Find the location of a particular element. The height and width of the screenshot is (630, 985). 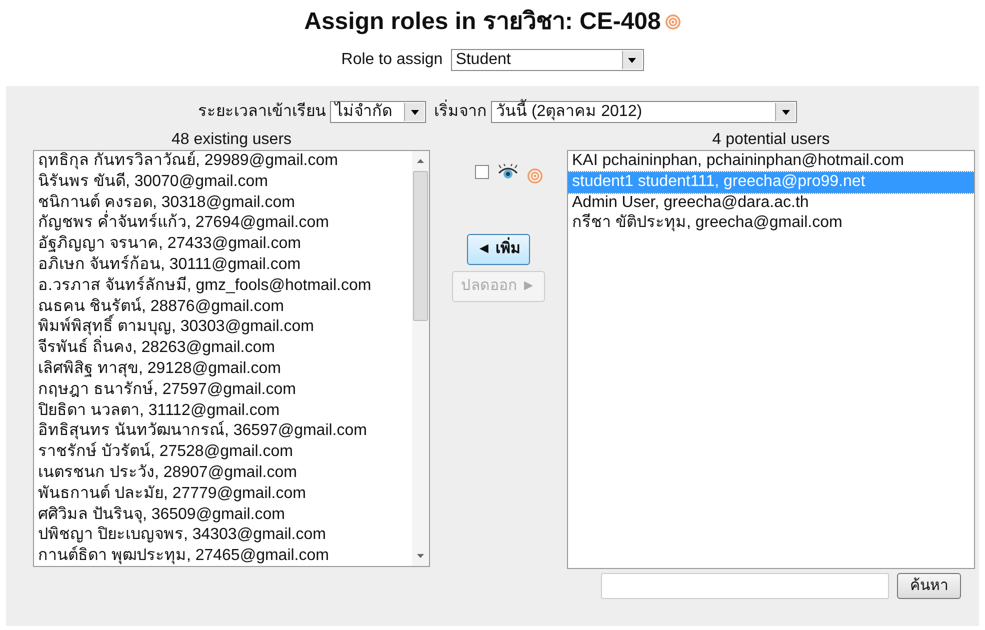

list-option: กรีชา ขัติประทุม, greecha@gmail.com is located at coordinates (771, 223).